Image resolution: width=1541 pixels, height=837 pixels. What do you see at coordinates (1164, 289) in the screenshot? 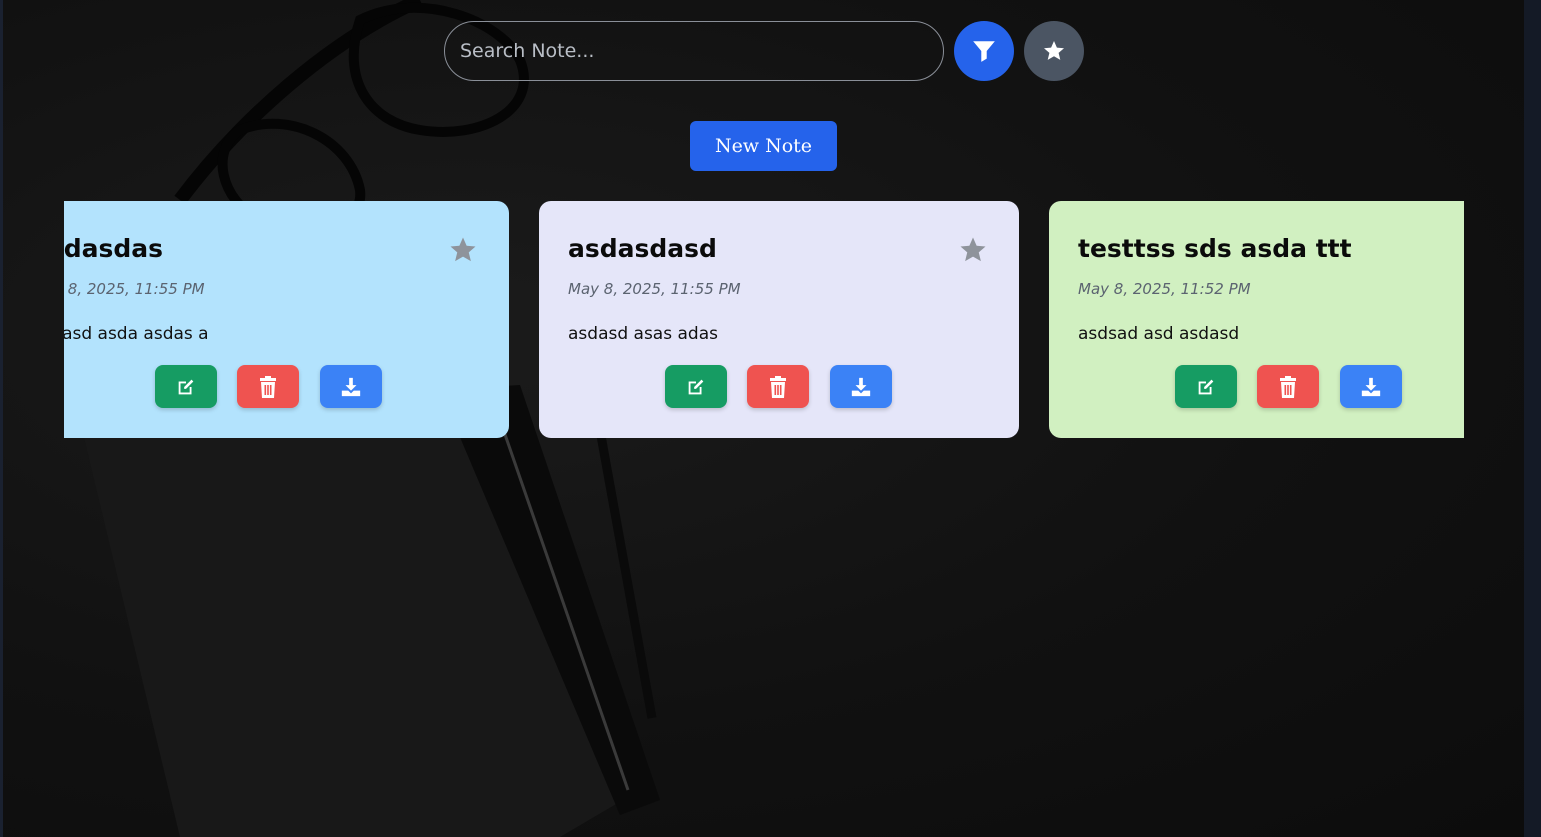
I see `note-date: May 8, 2025, 11:52 PM` at bounding box center [1164, 289].